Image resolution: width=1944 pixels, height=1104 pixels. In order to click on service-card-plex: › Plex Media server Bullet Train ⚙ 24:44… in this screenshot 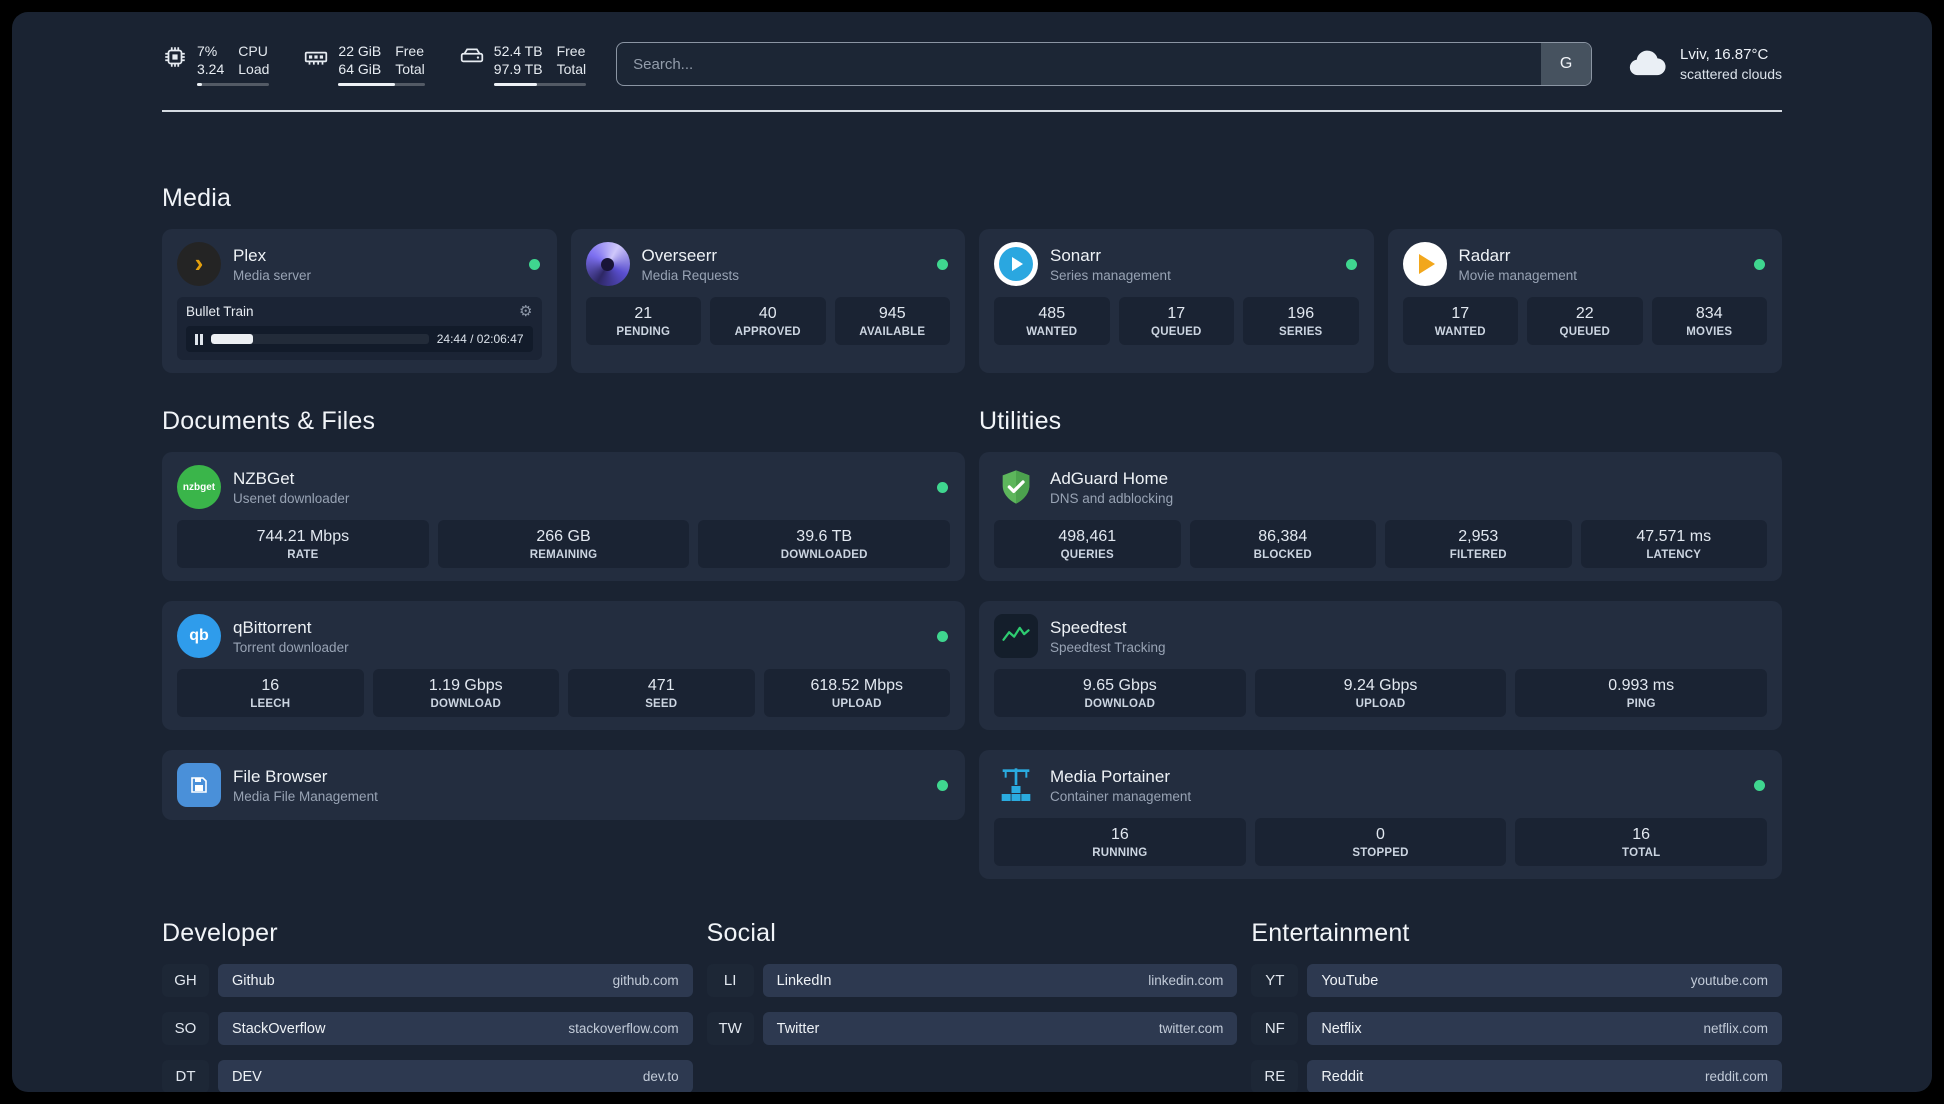, I will do `click(359, 301)`.